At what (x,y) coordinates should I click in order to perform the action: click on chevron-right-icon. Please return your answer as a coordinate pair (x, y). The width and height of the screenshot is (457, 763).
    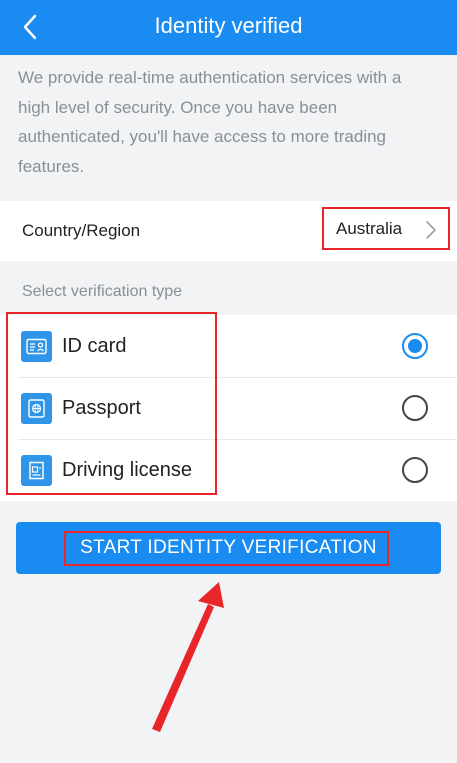
    Looking at the image, I should click on (431, 230).